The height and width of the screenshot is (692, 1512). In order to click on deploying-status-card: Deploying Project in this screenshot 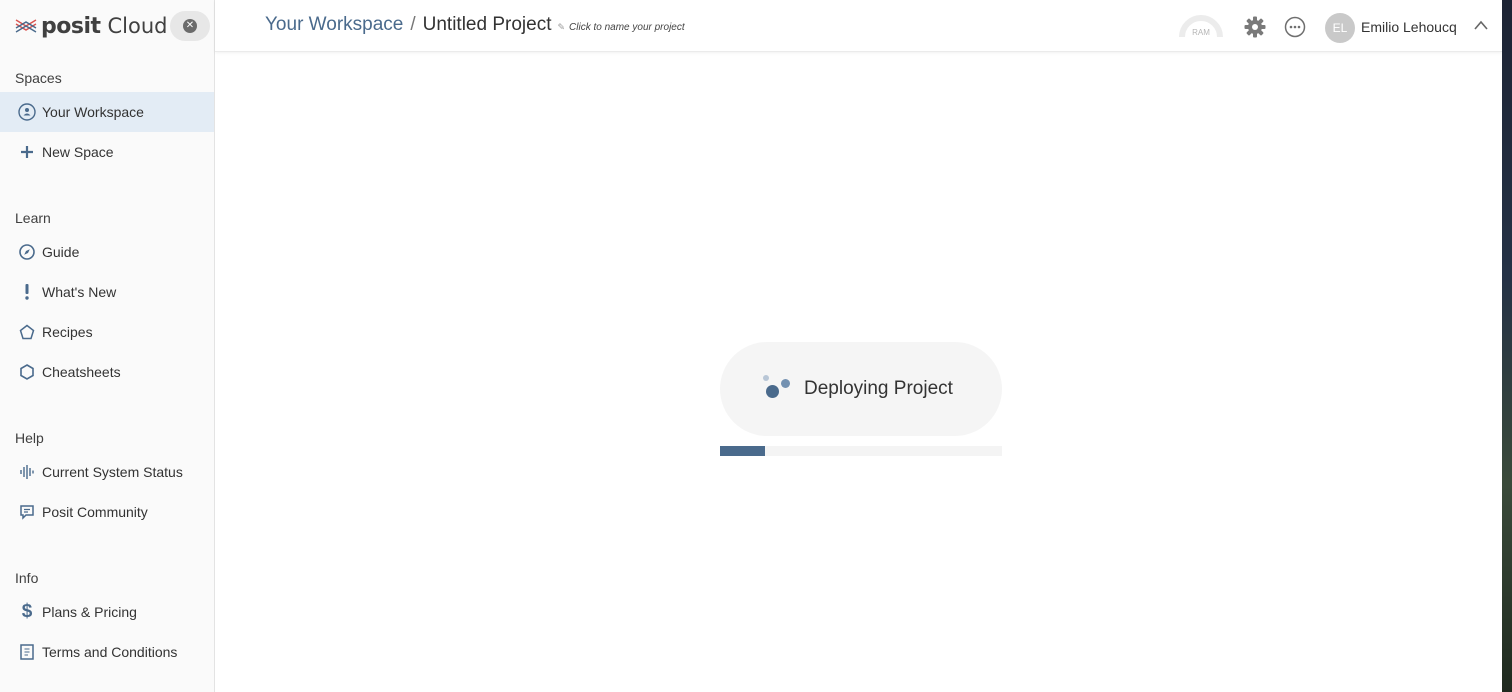, I will do `click(861, 389)`.